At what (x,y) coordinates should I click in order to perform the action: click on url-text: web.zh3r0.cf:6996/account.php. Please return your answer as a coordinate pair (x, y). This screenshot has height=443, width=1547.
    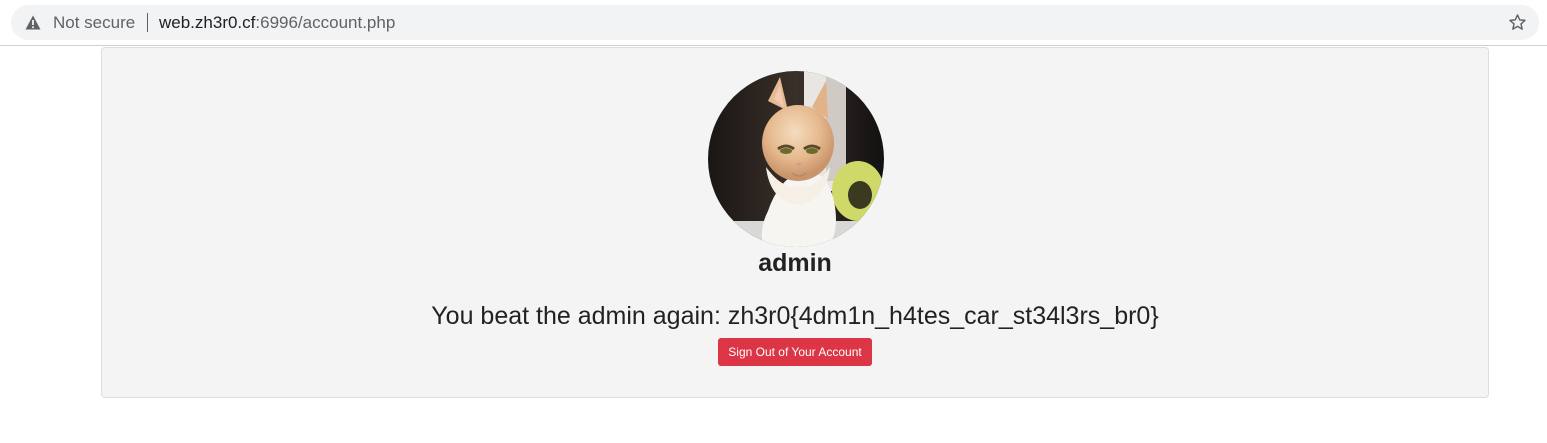
    Looking at the image, I should click on (277, 23).